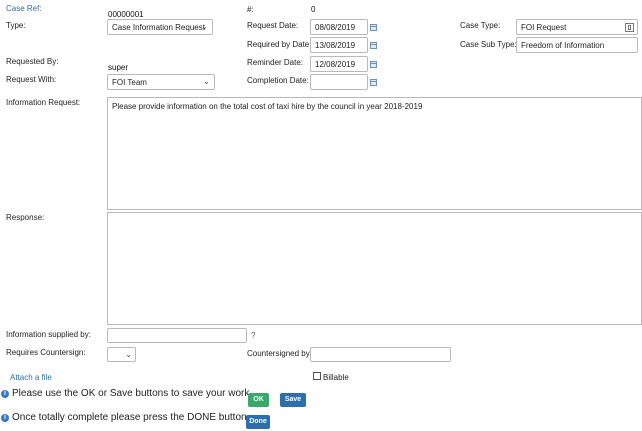 The image size is (642, 431). What do you see at coordinates (253, 335) in the screenshot?
I see `question-icon: ?` at bounding box center [253, 335].